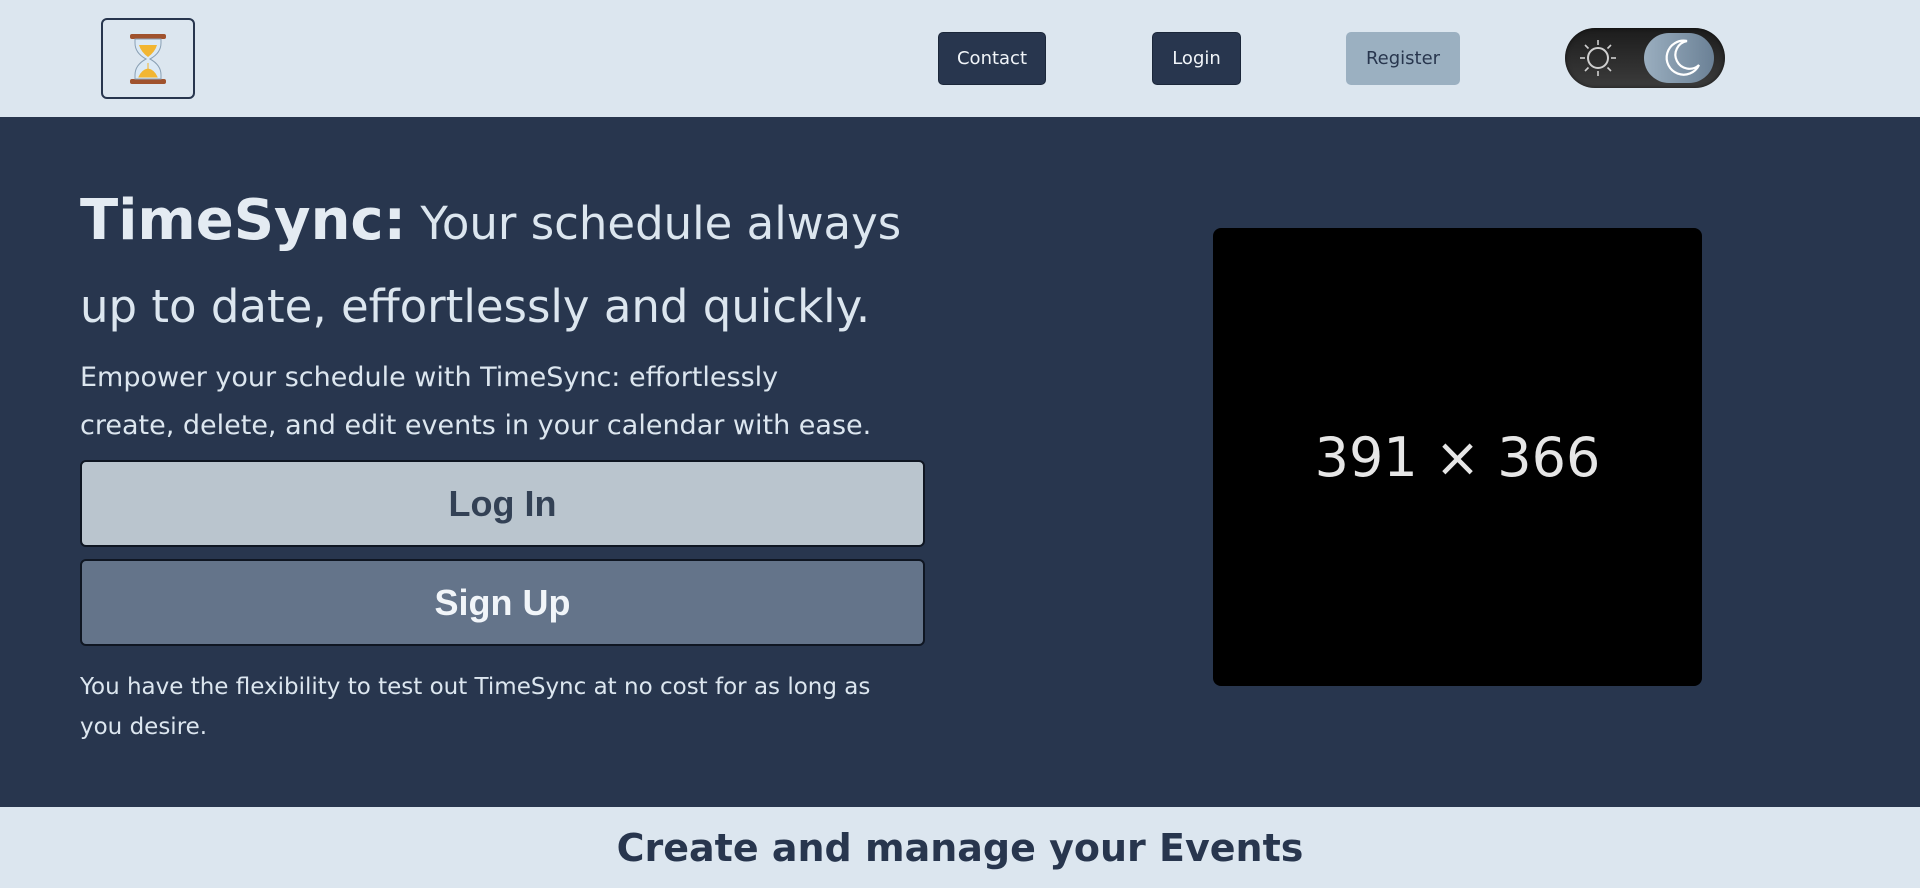  I want to click on sun-icon, so click(1598, 58).